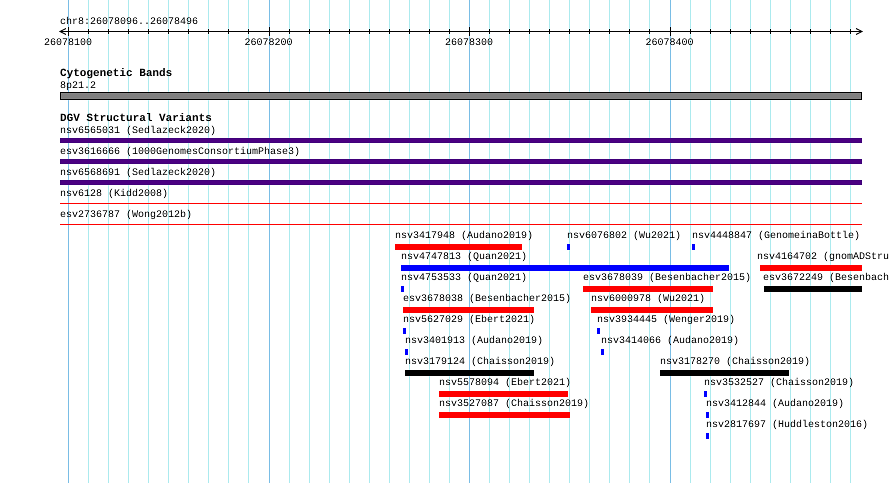 This screenshot has width=890, height=483. What do you see at coordinates (667, 278) in the screenshot?
I see `variant-label: esv3678039 (Besenbacher2015)` at bounding box center [667, 278].